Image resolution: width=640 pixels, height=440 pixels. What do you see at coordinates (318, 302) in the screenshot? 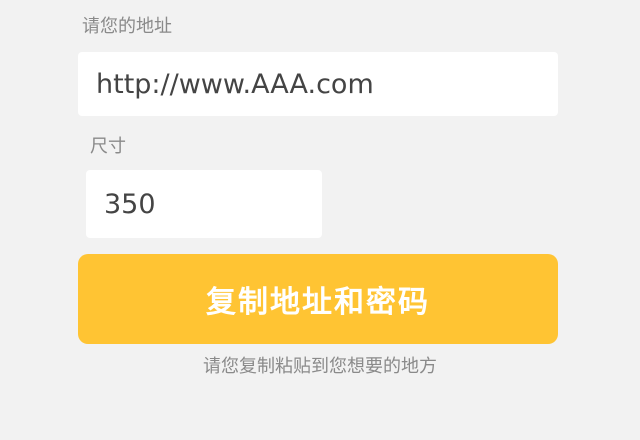
I see `copy-button-label: 复制地址和密码` at bounding box center [318, 302].